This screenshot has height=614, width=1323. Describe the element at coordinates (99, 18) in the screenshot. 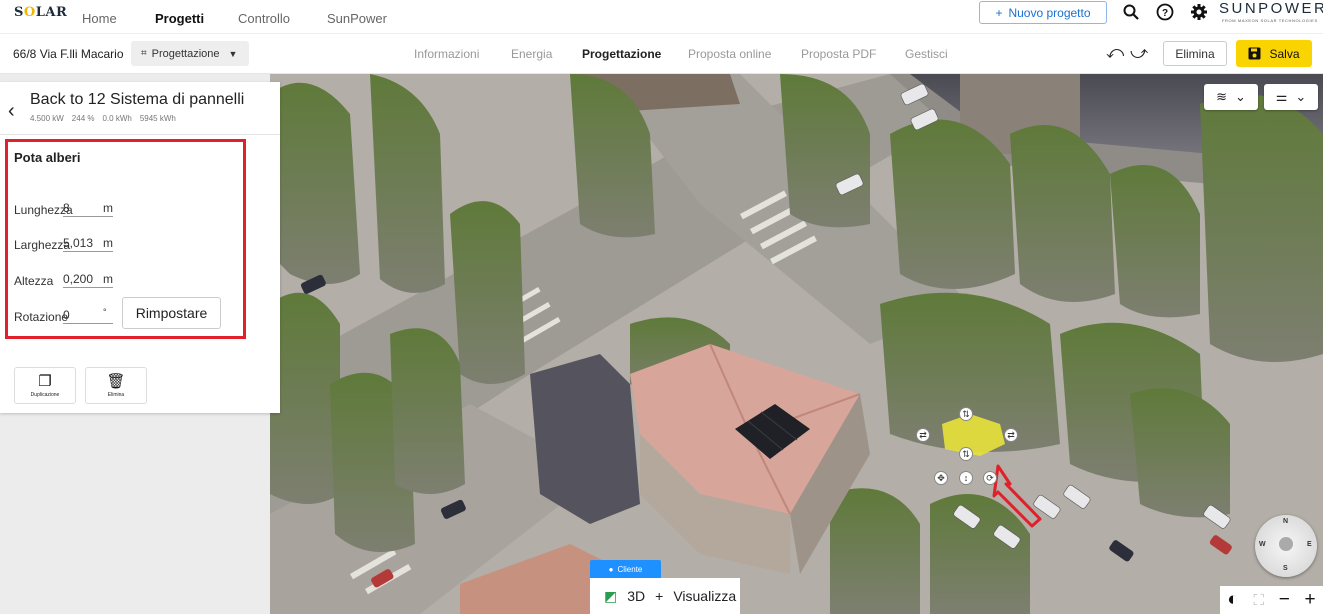

I see `nav-home: Home` at that location.